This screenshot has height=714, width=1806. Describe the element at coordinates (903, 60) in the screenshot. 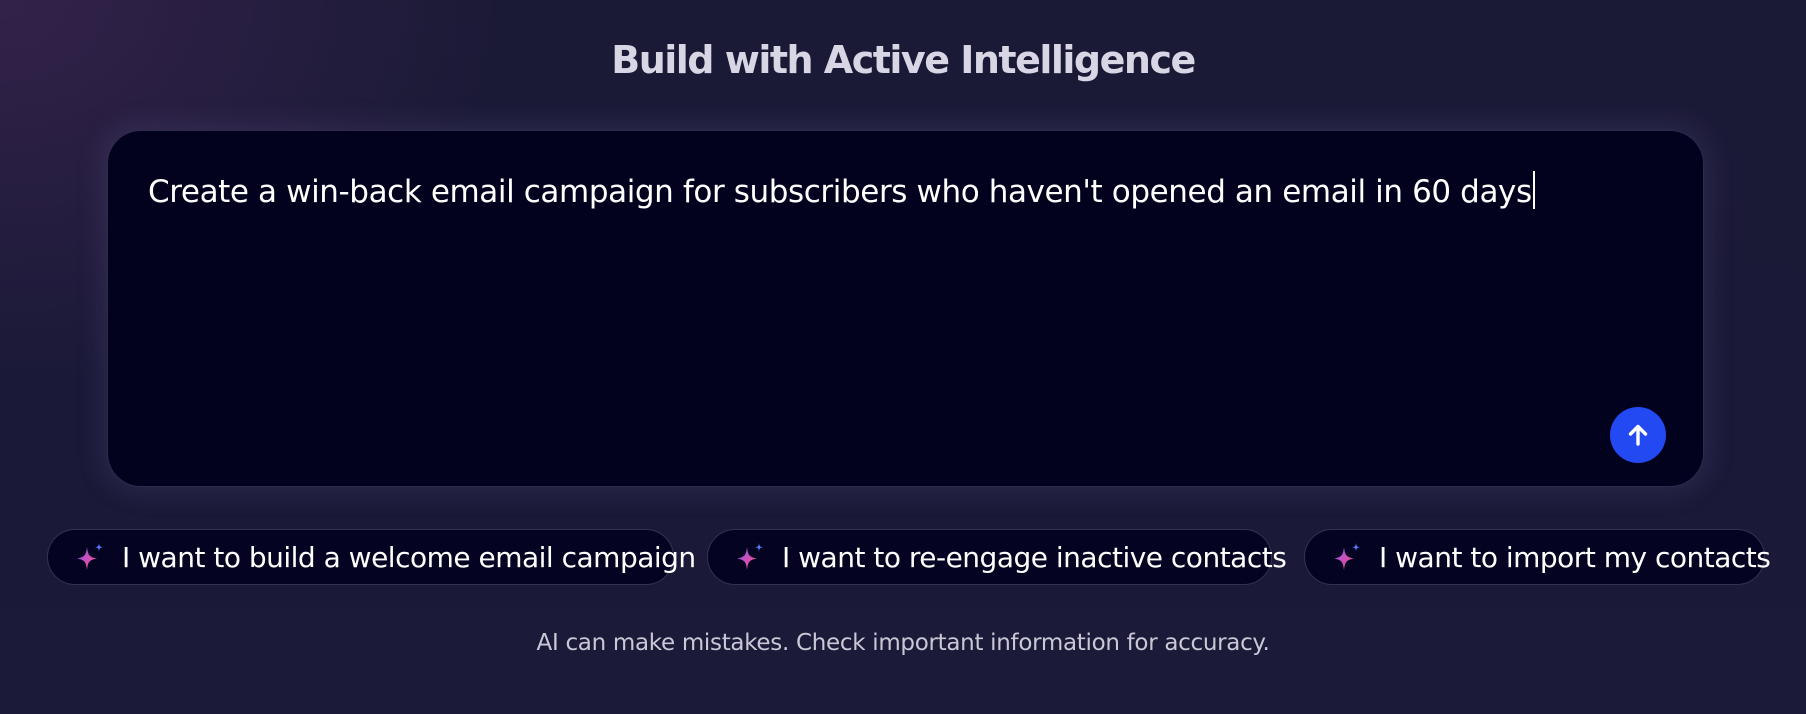

I see `page-title: Build with Active Intelligence` at that location.